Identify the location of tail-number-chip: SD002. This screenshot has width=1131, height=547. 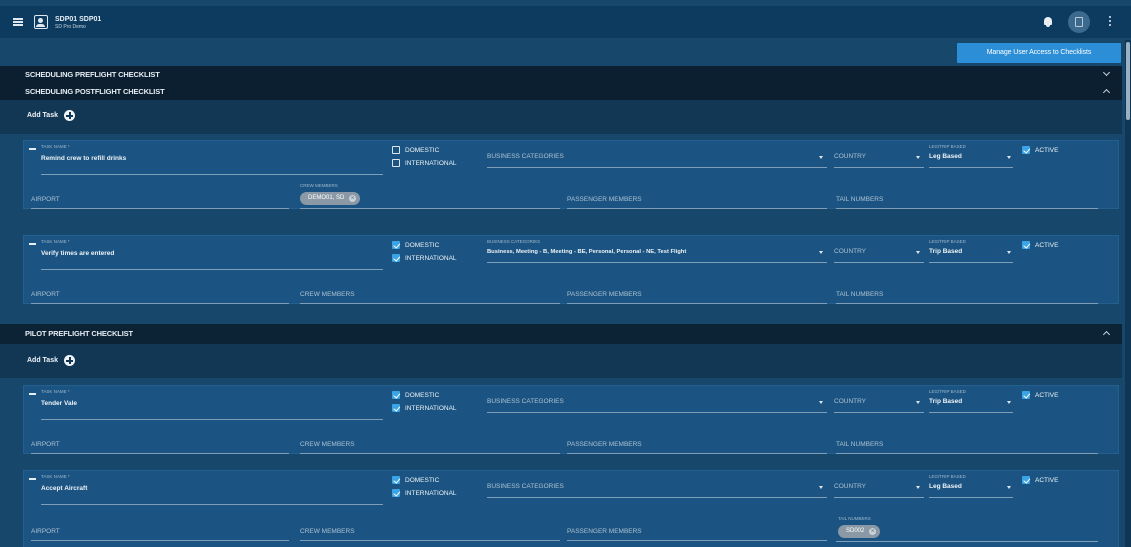
(859, 531).